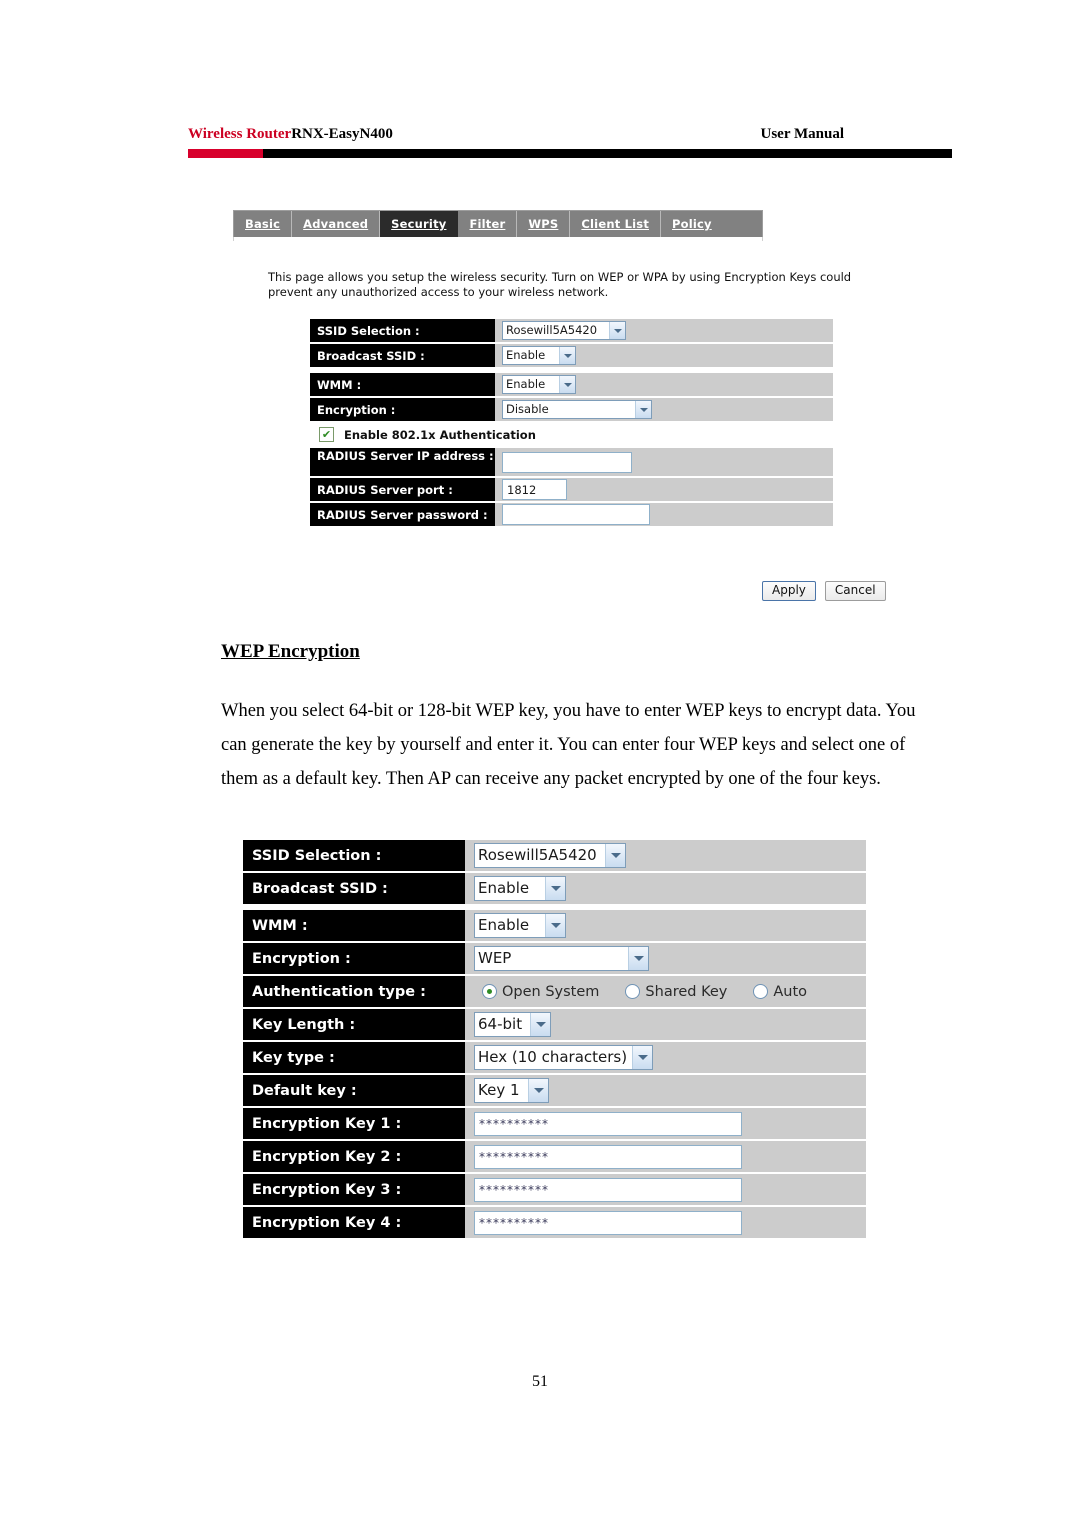 The image size is (1080, 1527). Describe the element at coordinates (608, 1123) in the screenshot. I see `encryption-key-1-input: **********` at that location.